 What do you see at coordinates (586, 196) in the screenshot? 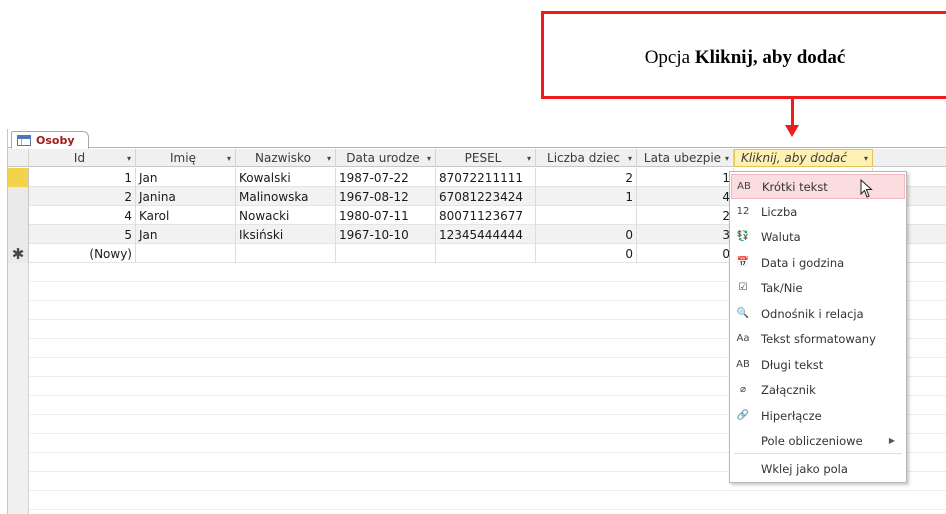
I see `cell-liczba: 1` at bounding box center [586, 196].